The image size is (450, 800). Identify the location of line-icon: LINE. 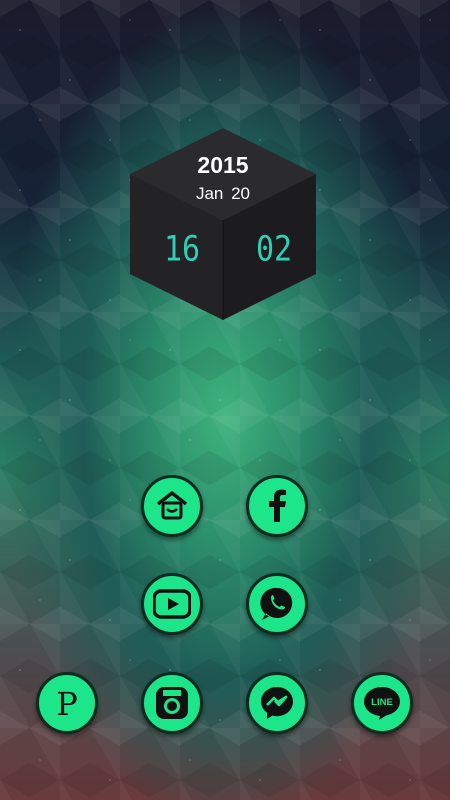
(382, 703).